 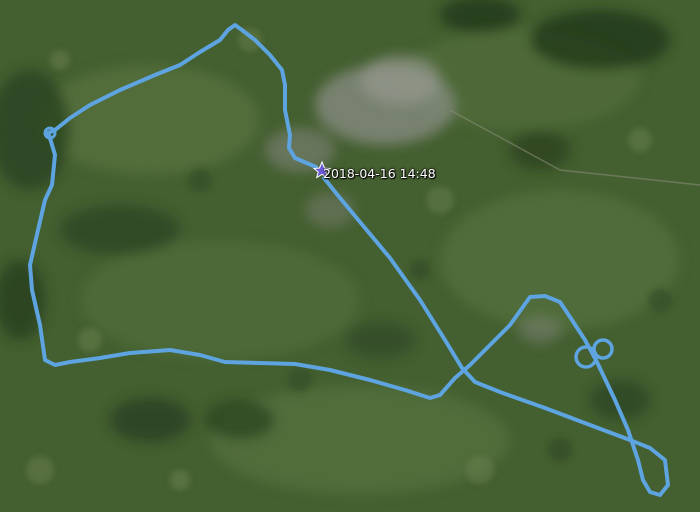 I want to click on flight-track-loop, so click(x=603, y=349).